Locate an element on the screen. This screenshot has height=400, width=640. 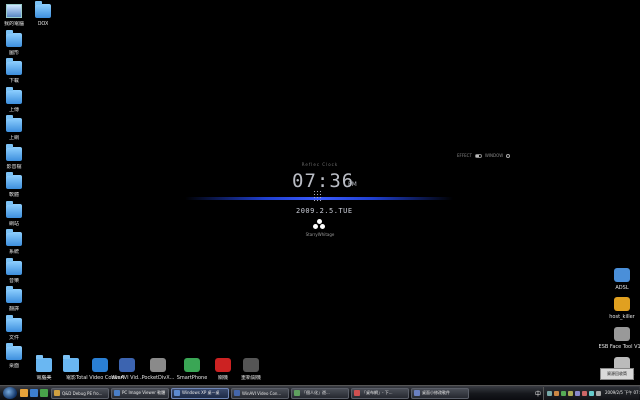
taskbar-button: PC Image Viewer 軟體 is located at coordinates (140, 393).